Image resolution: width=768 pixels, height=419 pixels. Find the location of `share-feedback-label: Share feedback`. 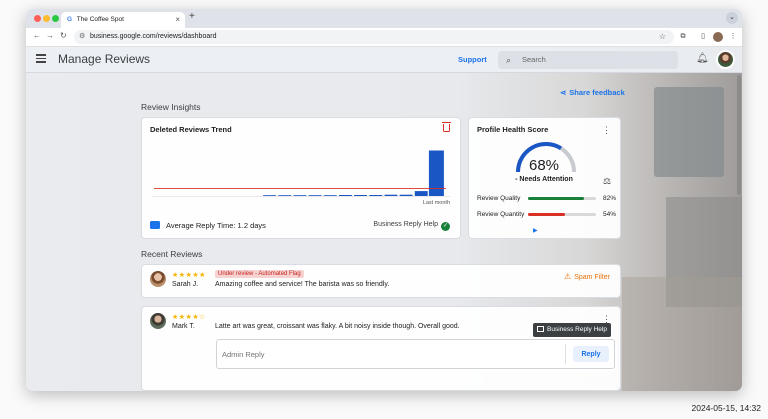

share-feedback-label: Share feedback is located at coordinates (597, 92).